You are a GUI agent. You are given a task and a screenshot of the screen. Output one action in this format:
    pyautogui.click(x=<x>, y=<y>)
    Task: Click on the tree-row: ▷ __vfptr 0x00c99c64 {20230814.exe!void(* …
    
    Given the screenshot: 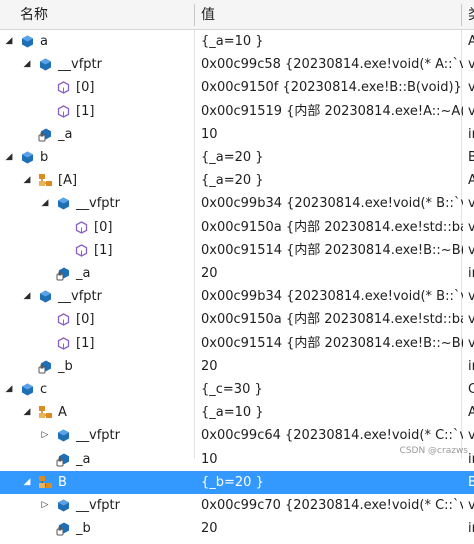 What is the action you would take?
    pyautogui.click(x=237, y=435)
    